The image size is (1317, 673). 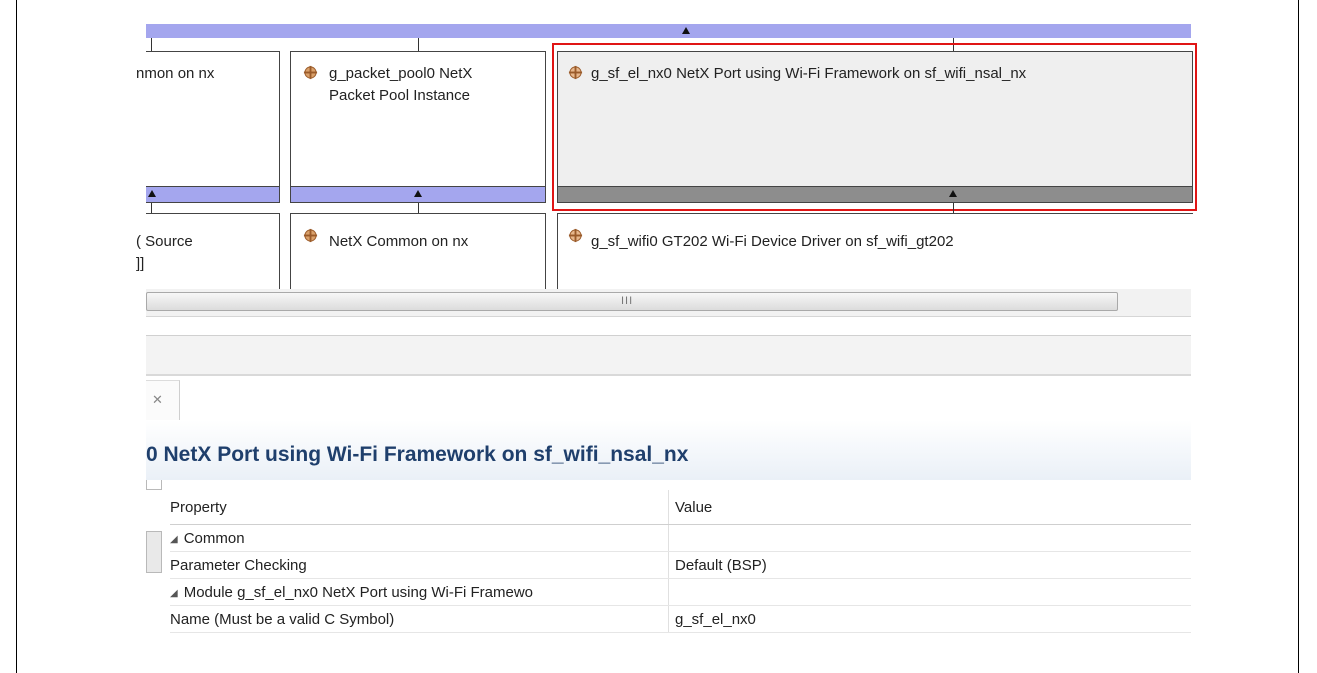 I want to click on close-icon: ✕, so click(x=157, y=400).